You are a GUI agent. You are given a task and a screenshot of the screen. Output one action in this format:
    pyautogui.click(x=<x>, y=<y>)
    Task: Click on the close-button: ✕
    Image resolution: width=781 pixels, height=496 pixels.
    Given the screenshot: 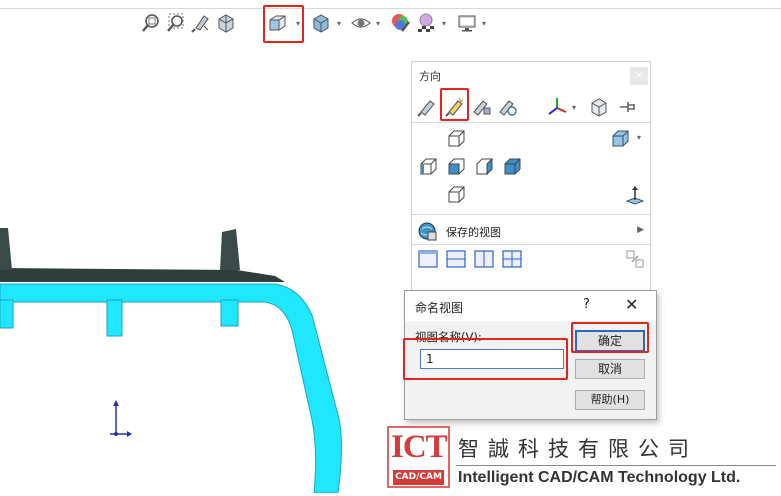 What is the action you would take?
    pyautogui.click(x=631, y=304)
    